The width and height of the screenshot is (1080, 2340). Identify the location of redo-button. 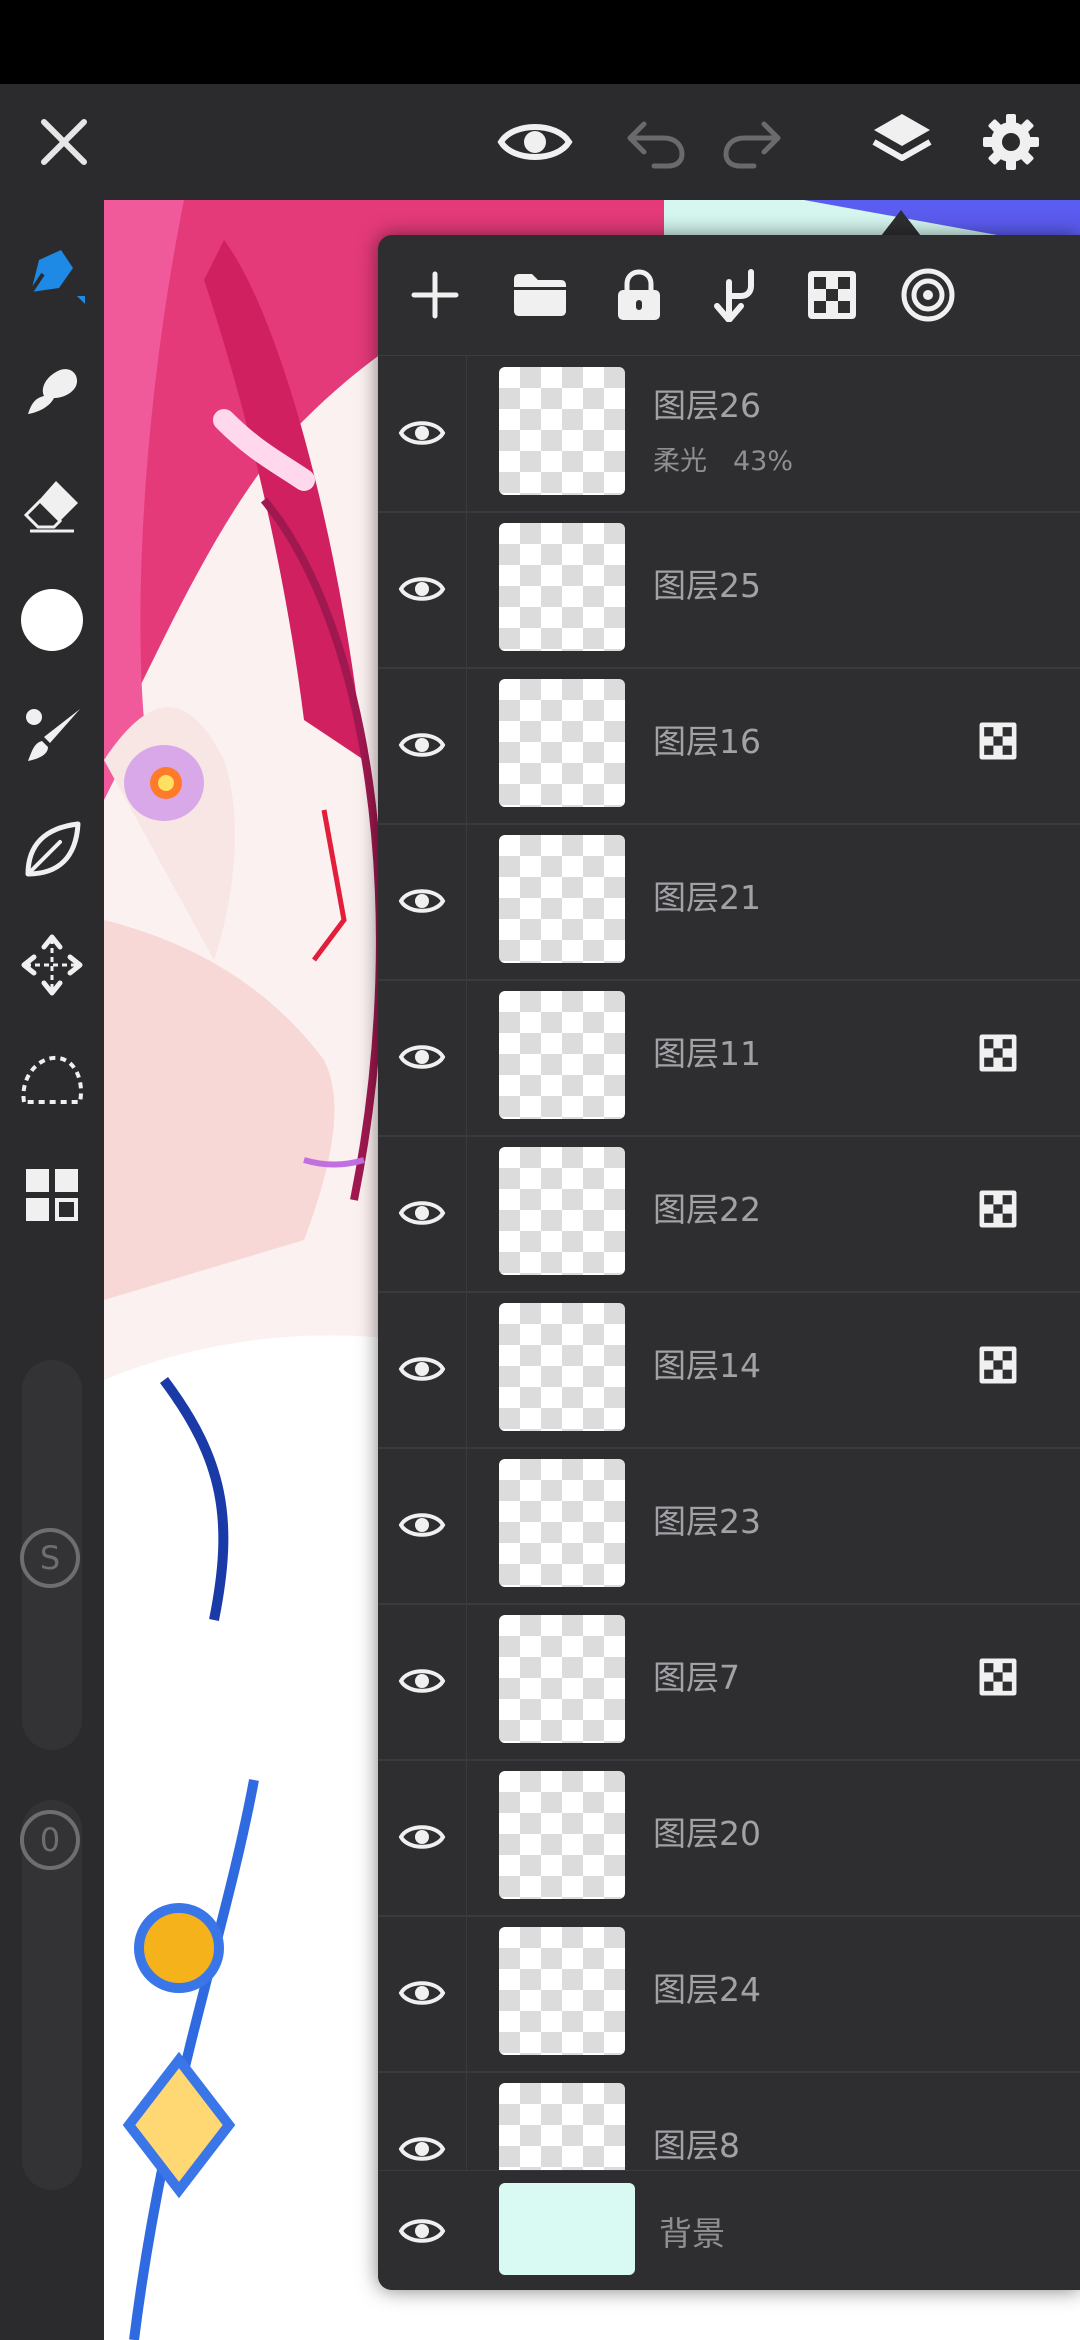
(752, 142).